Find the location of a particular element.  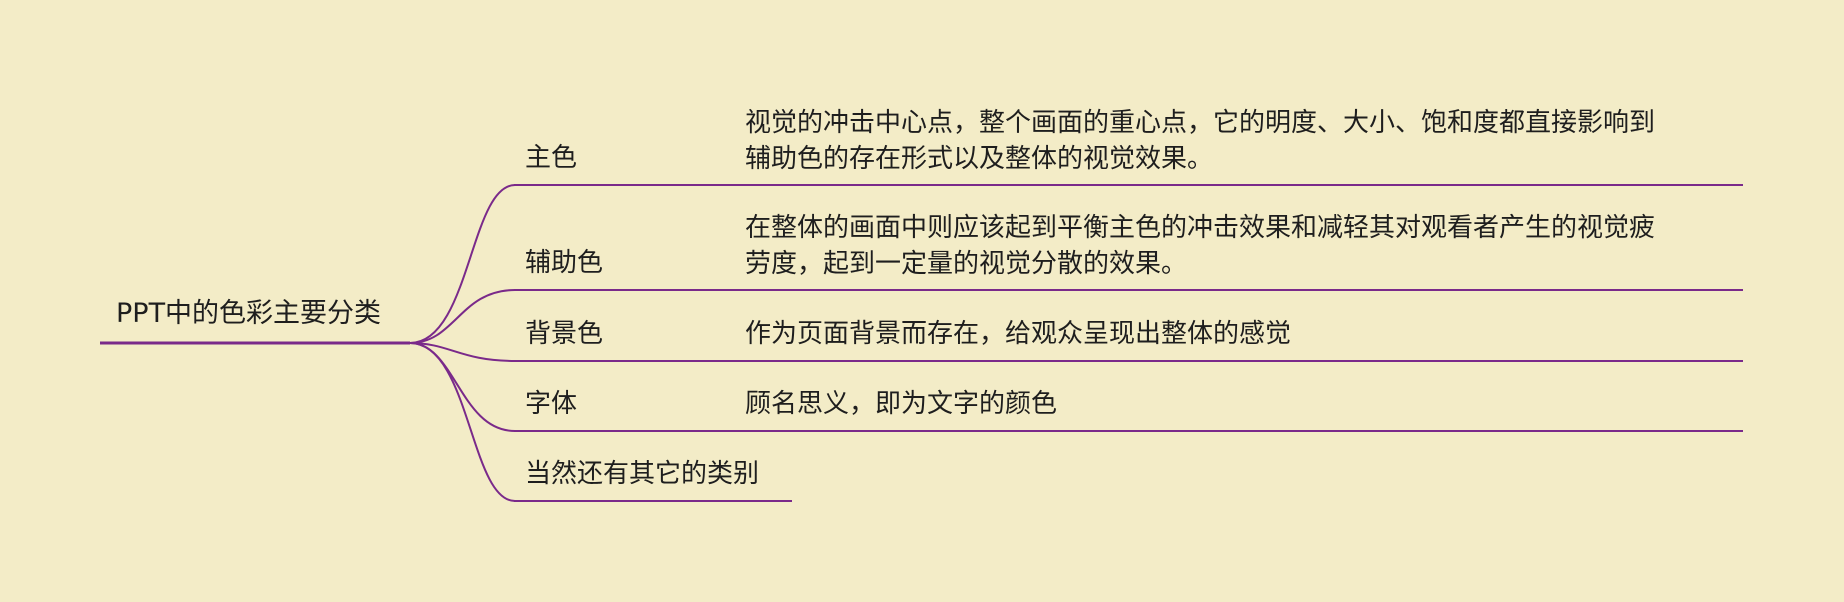

branch-label-secondary-color: 辅助色 is located at coordinates (564, 263).